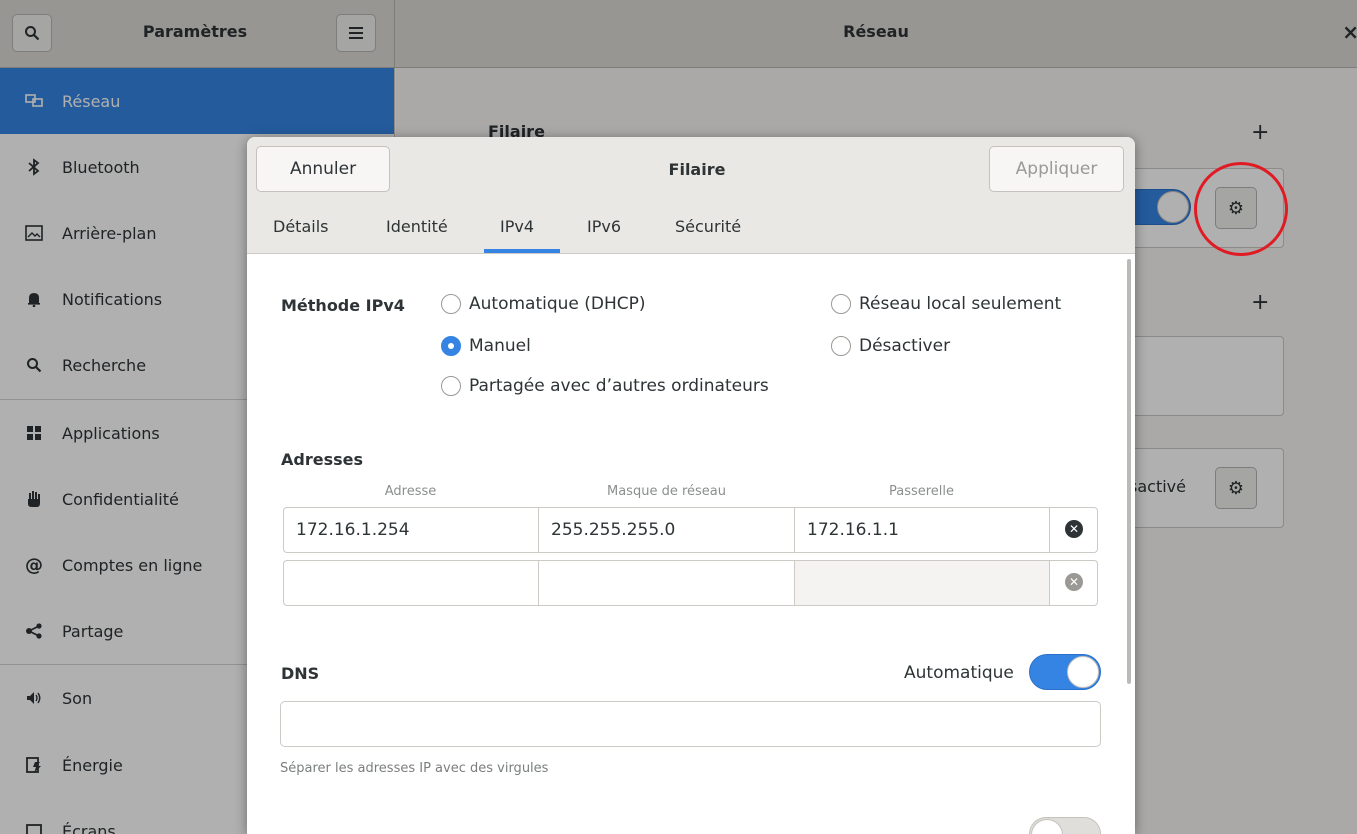  What do you see at coordinates (322, 459) in the screenshot?
I see `addresses-label: Adresses` at bounding box center [322, 459].